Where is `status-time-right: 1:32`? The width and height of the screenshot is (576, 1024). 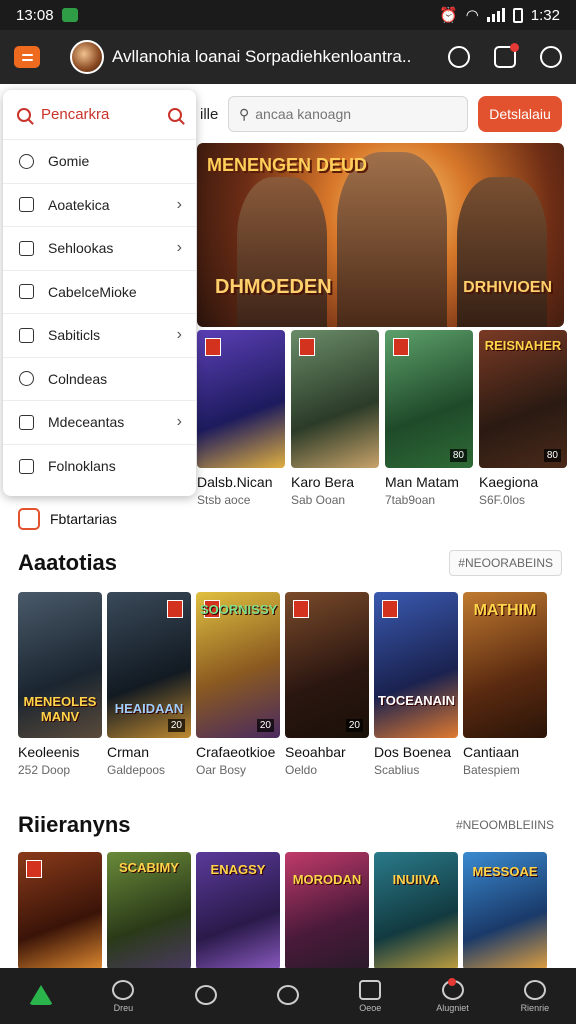 status-time-right: 1:32 is located at coordinates (545, 15).